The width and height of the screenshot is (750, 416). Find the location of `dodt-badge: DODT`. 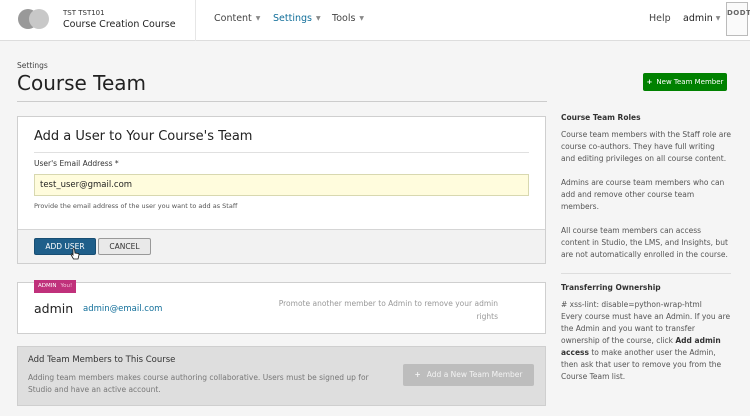

dodt-badge: DODT is located at coordinates (738, 19).